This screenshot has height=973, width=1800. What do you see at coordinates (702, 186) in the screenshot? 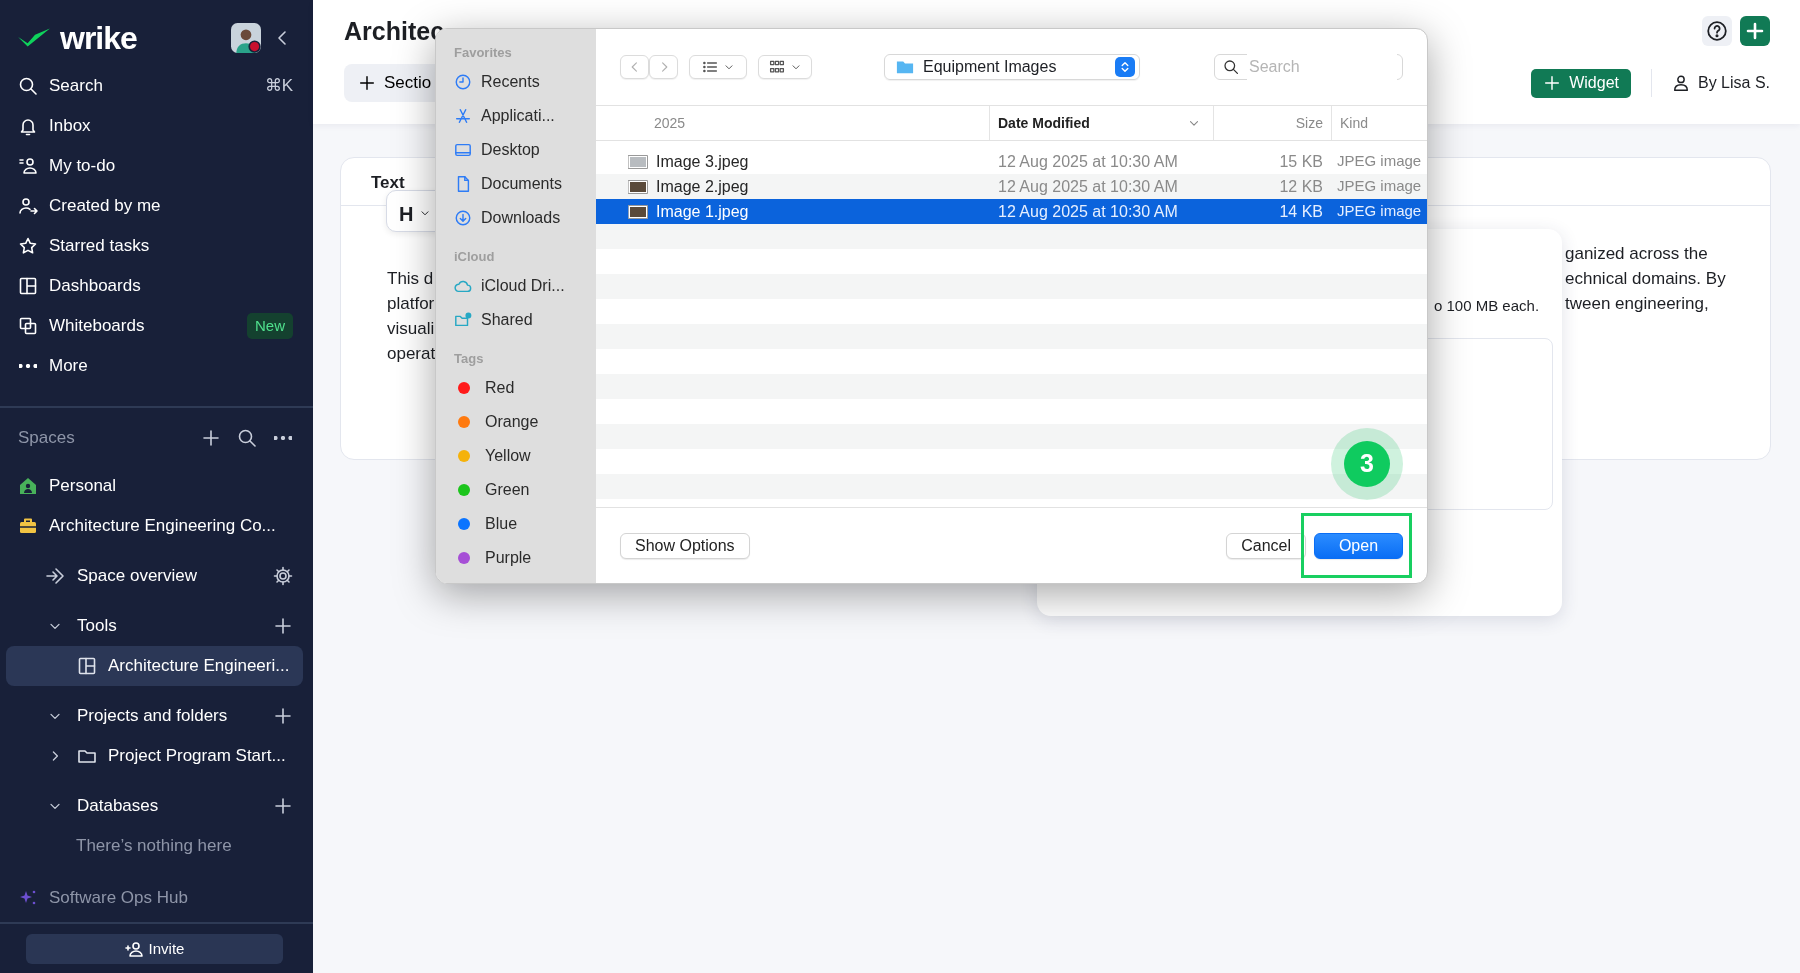
I see `file-name: Image 2.jpeg` at bounding box center [702, 186].